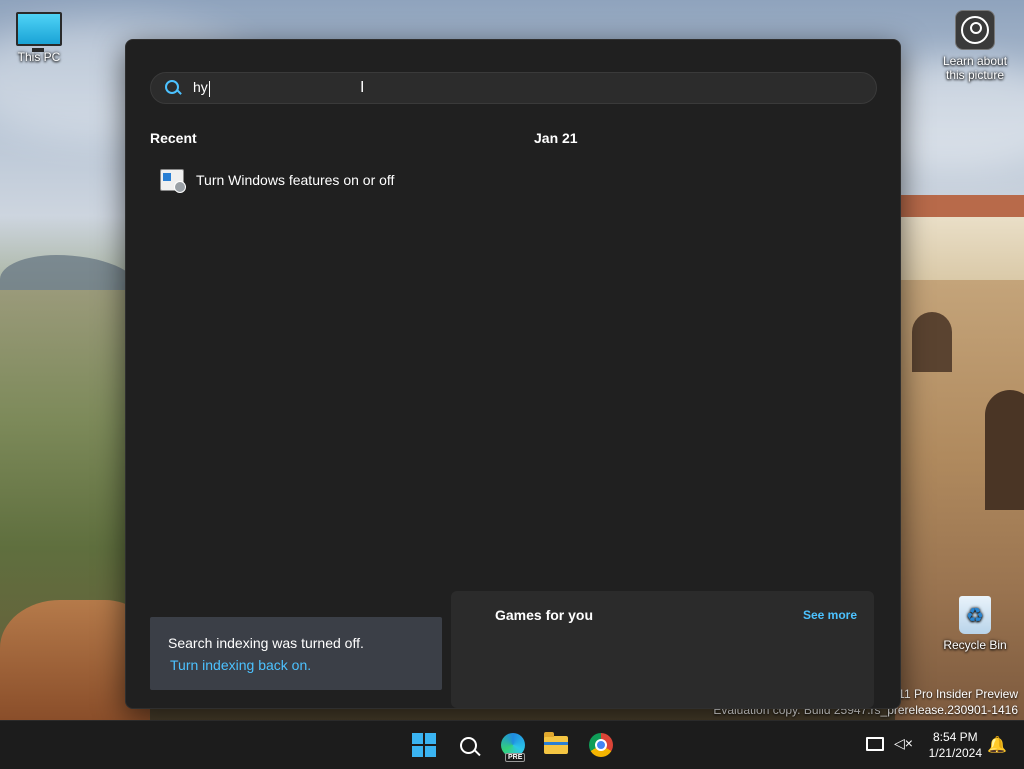  What do you see at coordinates (240, 665) in the screenshot?
I see `turn-indexing-on-link: Turn indexing back on.` at bounding box center [240, 665].